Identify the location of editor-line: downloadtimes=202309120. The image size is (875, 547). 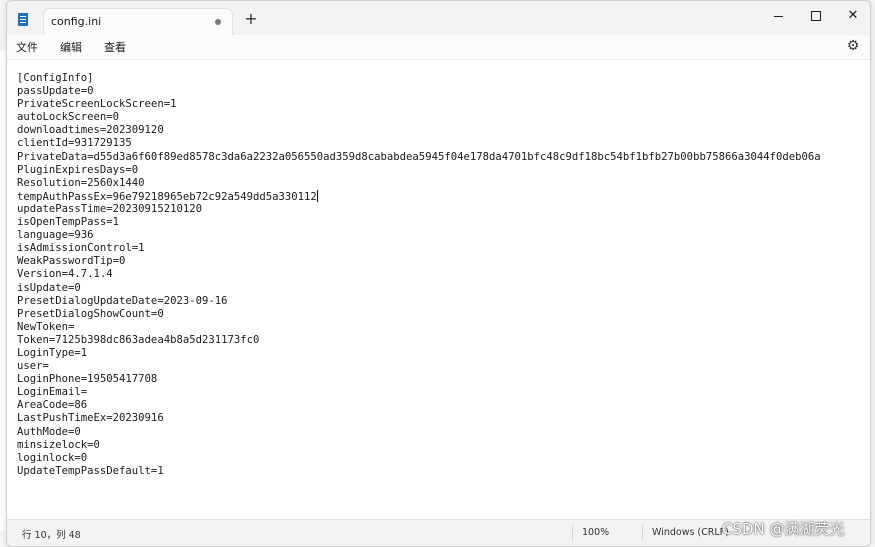
(419, 130).